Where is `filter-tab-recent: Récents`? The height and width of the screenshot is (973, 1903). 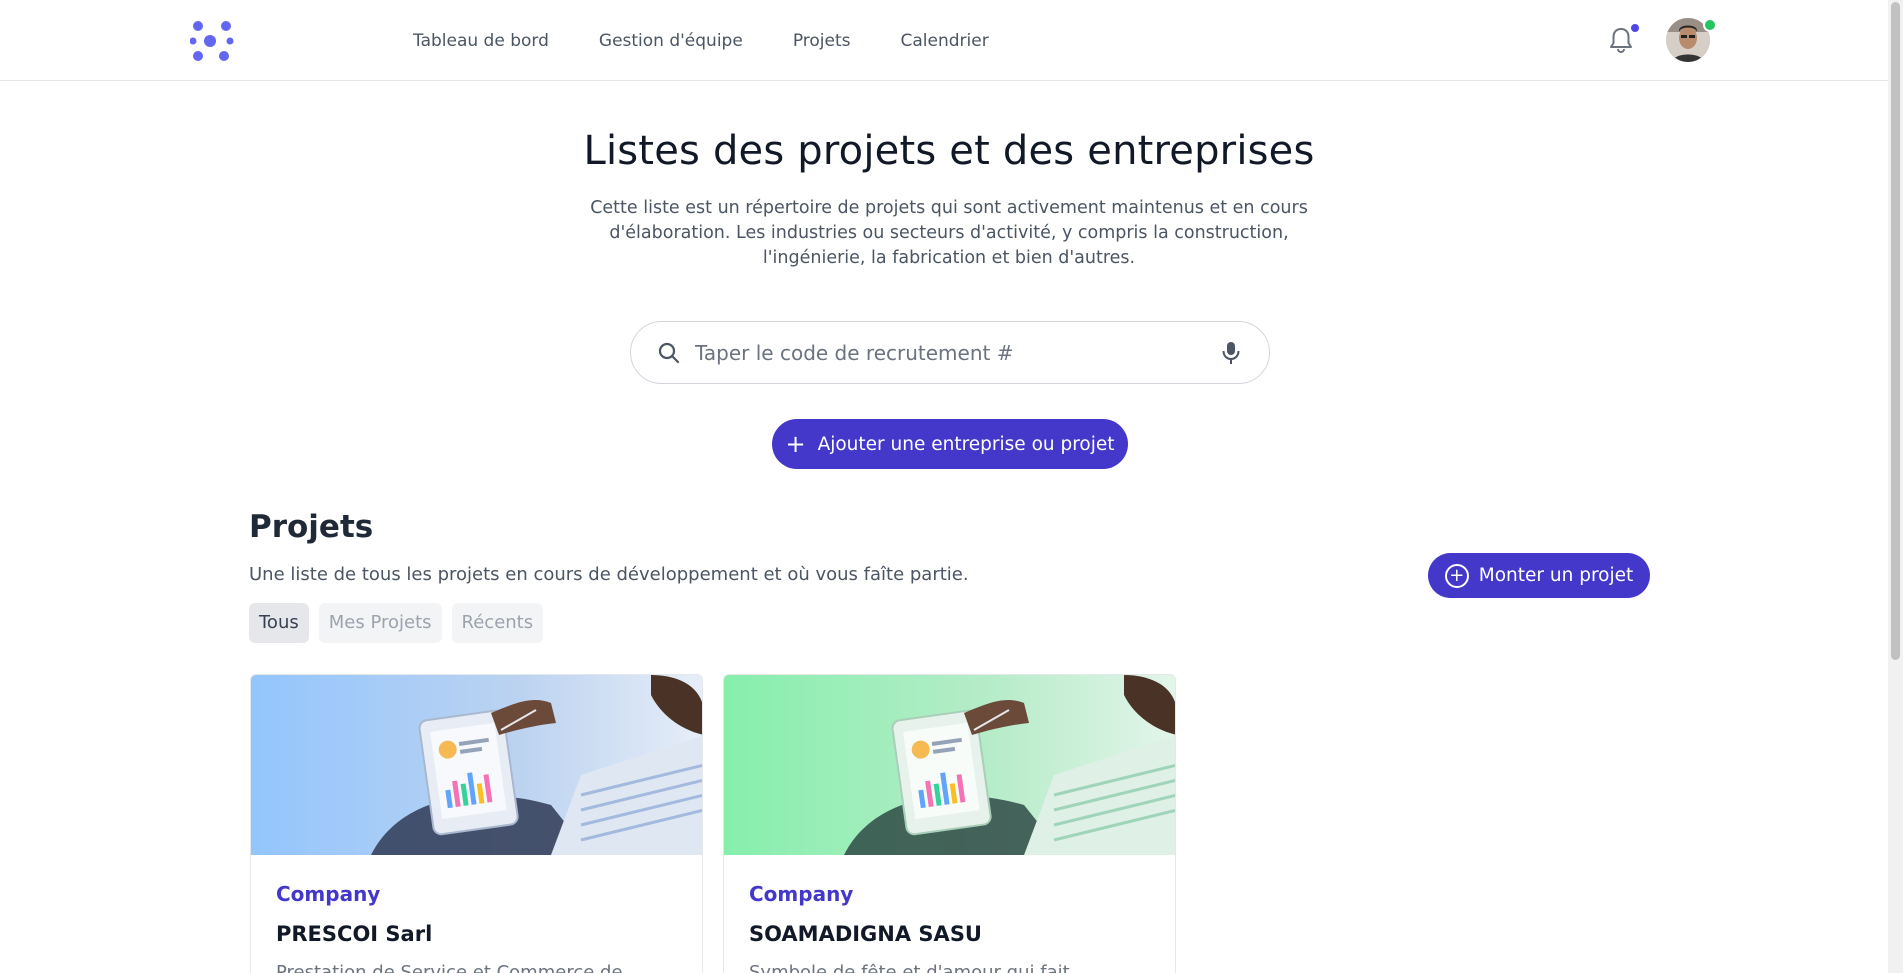 filter-tab-recent: Récents is located at coordinates (497, 623).